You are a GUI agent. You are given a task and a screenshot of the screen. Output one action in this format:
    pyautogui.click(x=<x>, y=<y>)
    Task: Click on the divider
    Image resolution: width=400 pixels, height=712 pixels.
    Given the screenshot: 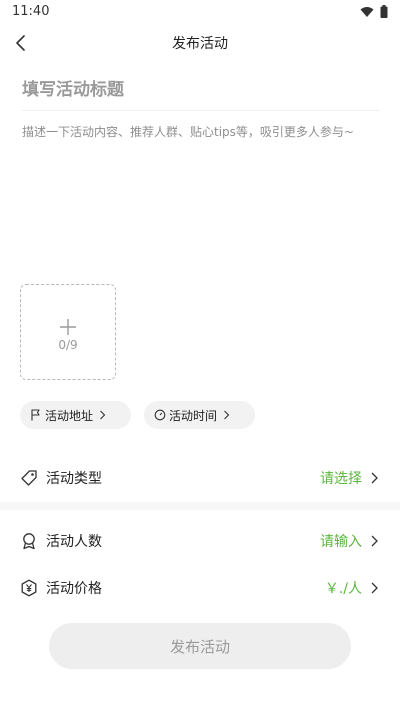 What is the action you would take?
    pyautogui.click(x=201, y=110)
    